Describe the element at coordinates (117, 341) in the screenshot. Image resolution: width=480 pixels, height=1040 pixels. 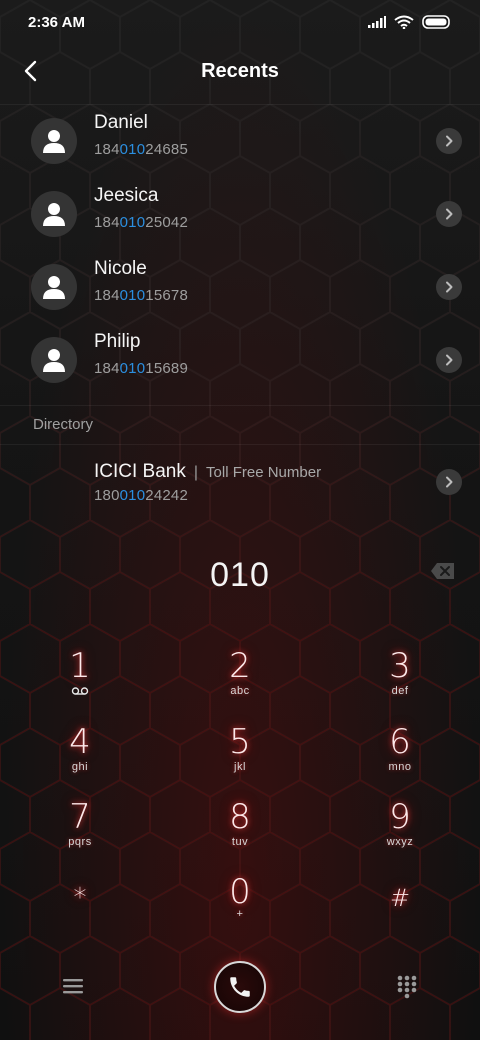
I see `contact-name: Philip` at that location.